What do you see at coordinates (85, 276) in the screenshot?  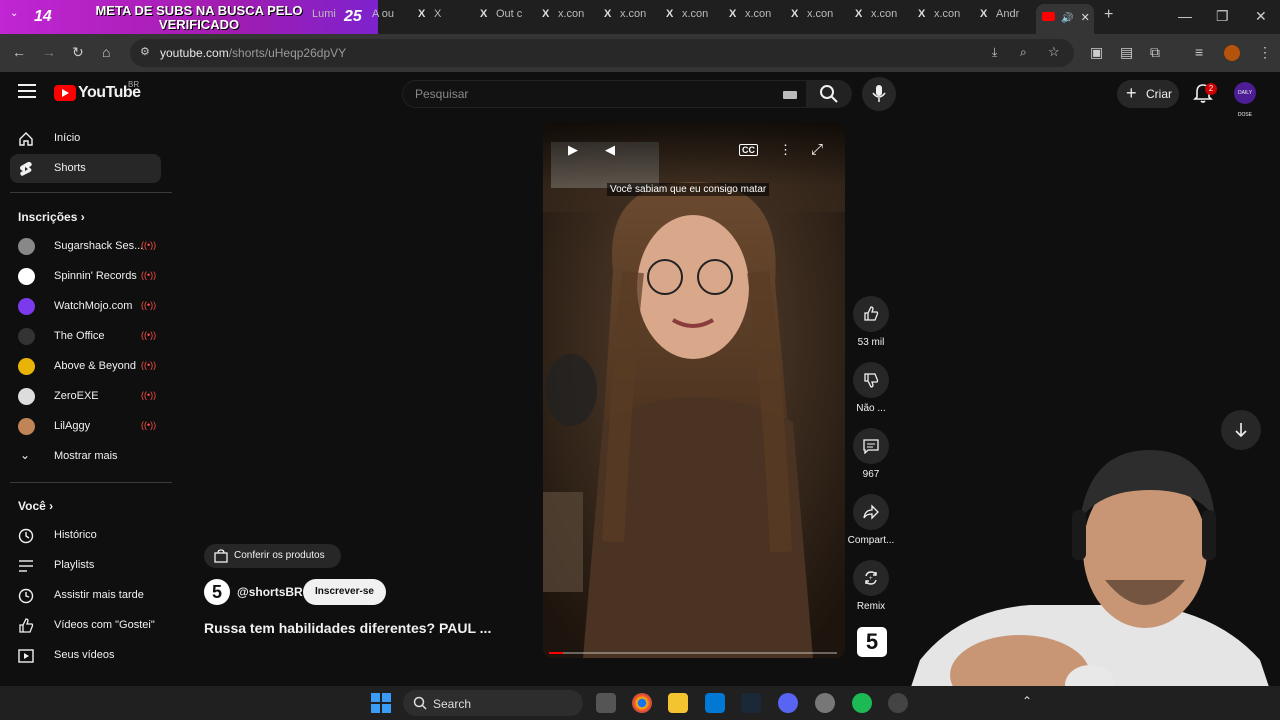 I see `sidebar-item-subscription: Spinnin' Records ((•))` at bounding box center [85, 276].